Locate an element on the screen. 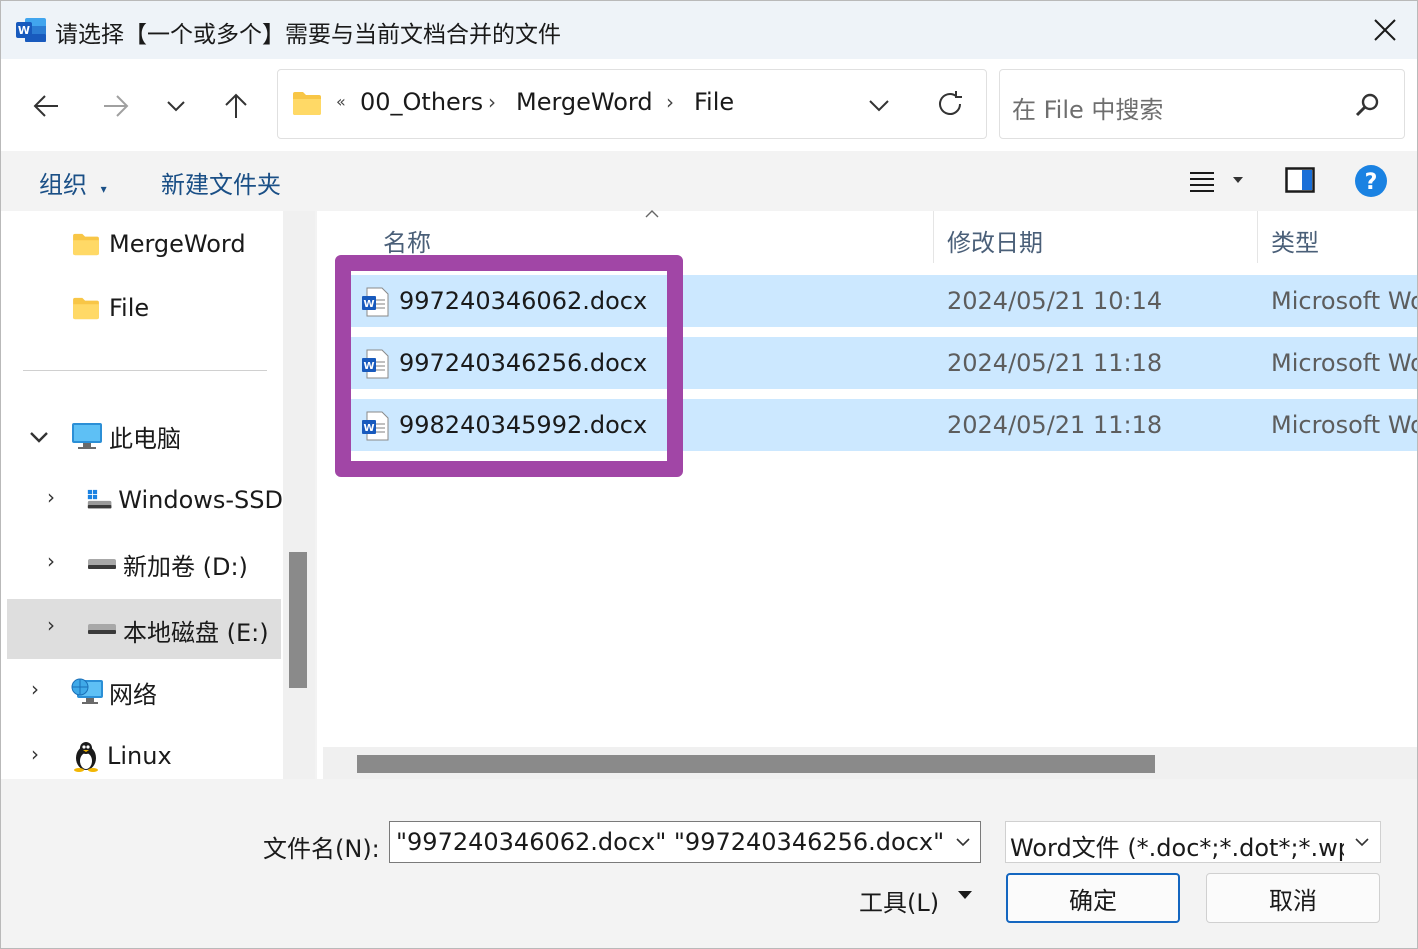 Image resolution: width=1418 pixels, height=949 pixels. breadcrumb-item-file: File is located at coordinates (714, 102).